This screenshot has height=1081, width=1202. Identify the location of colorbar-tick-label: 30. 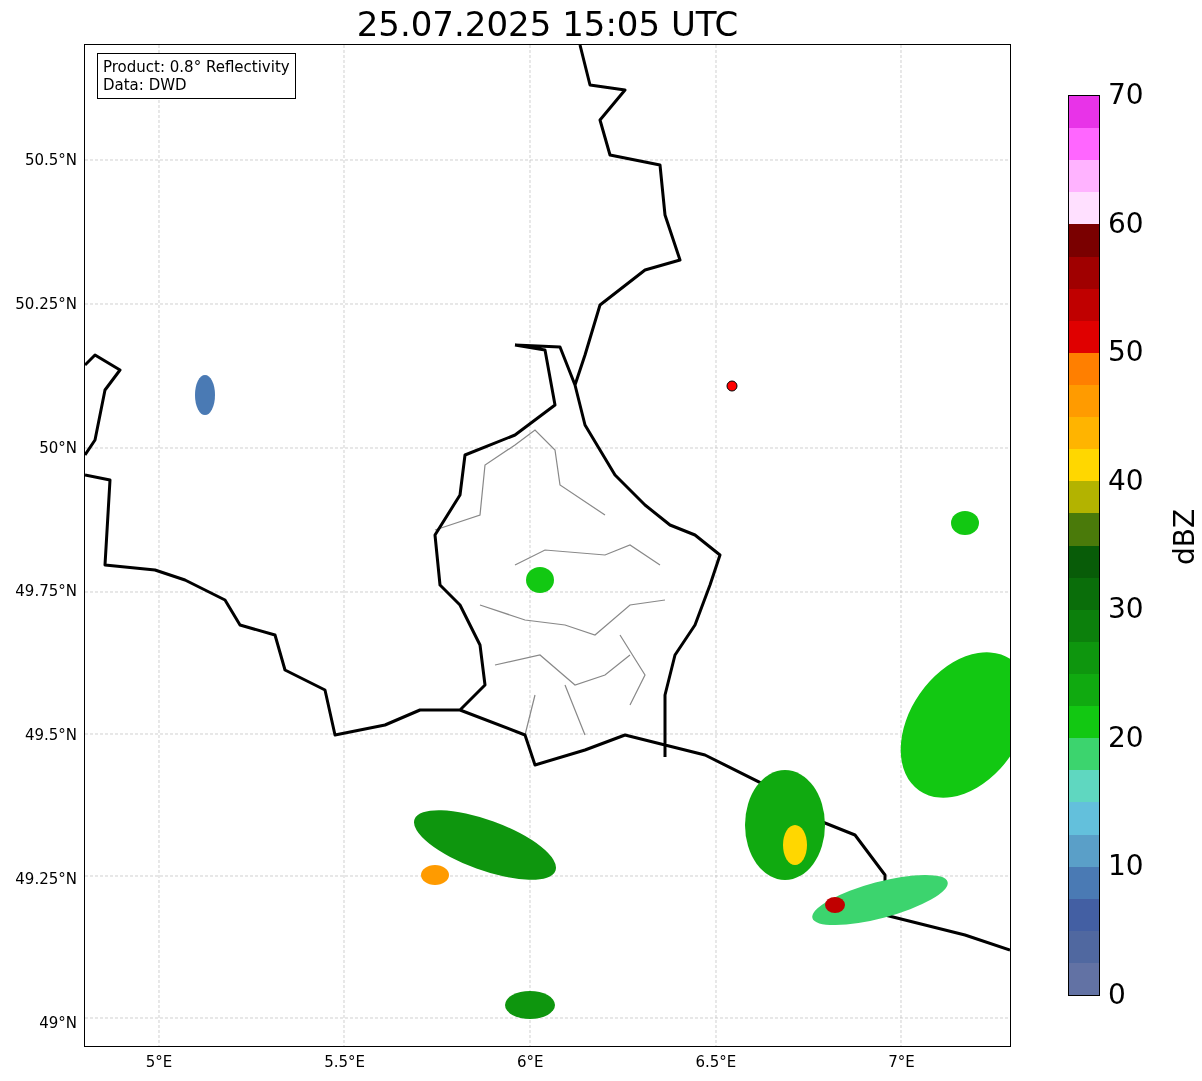
(1126, 609).